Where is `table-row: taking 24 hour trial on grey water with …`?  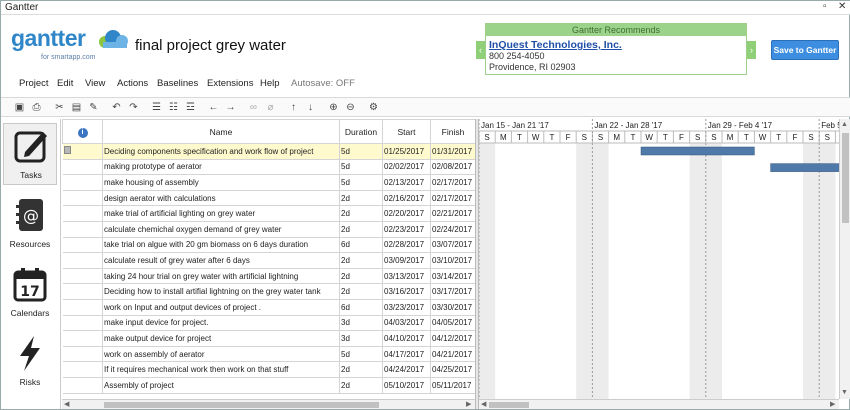
table-row: taking 24 hour trial on grey water with … is located at coordinates (268, 276).